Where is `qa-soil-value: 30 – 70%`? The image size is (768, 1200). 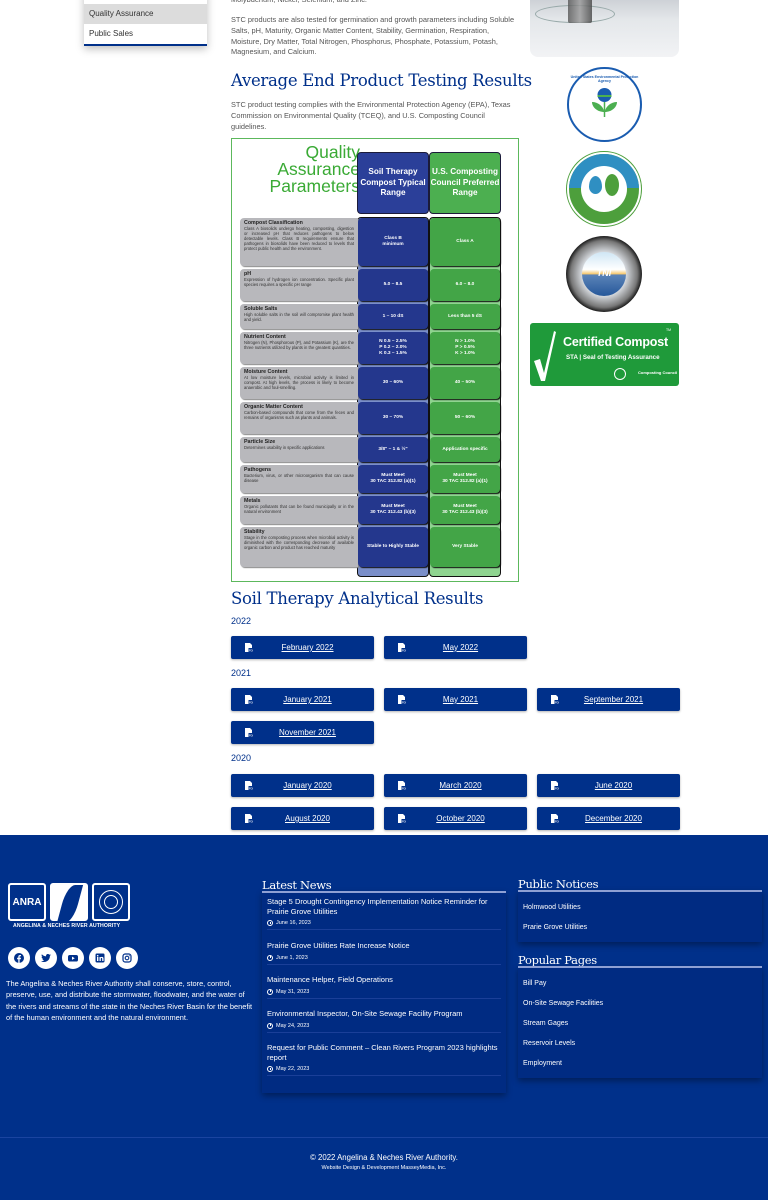
qa-soil-value: 30 – 70% is located at coordinates (393, 418).